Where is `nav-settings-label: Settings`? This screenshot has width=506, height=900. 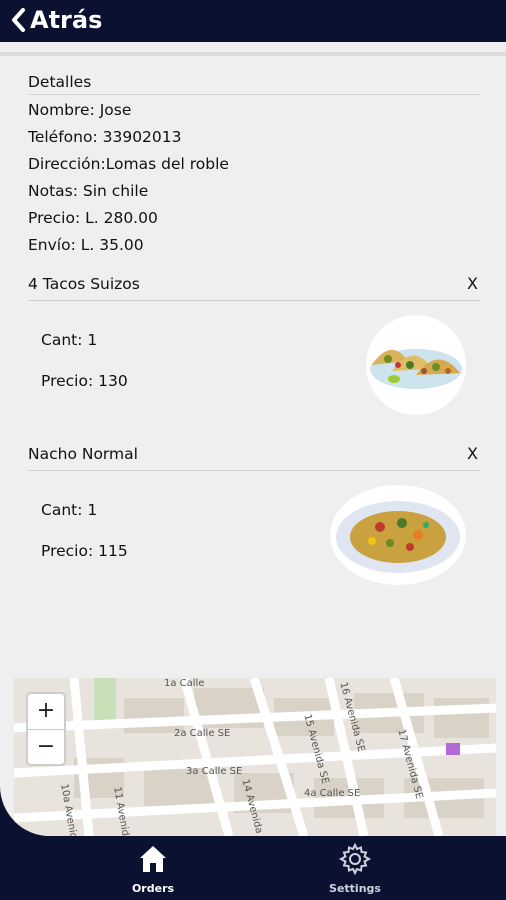 nav-settings-label: Settings is located at coordinates (355, 888).